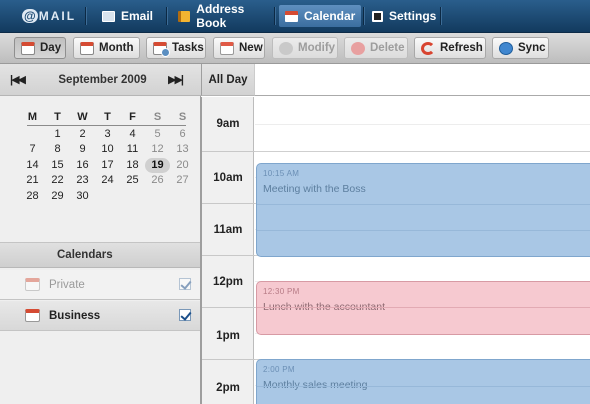  I want to click on next-month-arrow-icon: ▶▶|, so click(176, 79).